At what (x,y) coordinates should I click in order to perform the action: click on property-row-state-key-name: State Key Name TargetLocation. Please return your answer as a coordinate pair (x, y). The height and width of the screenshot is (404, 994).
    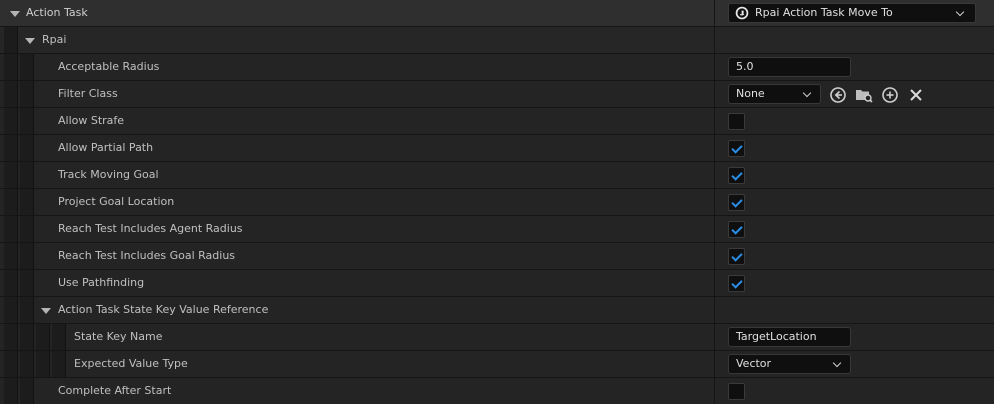
    Looking at the image, I should click on (497, 337).